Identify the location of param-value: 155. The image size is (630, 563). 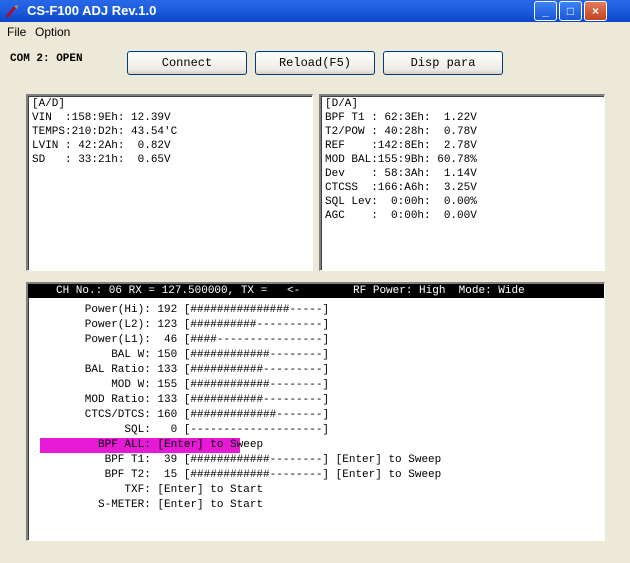
(167, 385).